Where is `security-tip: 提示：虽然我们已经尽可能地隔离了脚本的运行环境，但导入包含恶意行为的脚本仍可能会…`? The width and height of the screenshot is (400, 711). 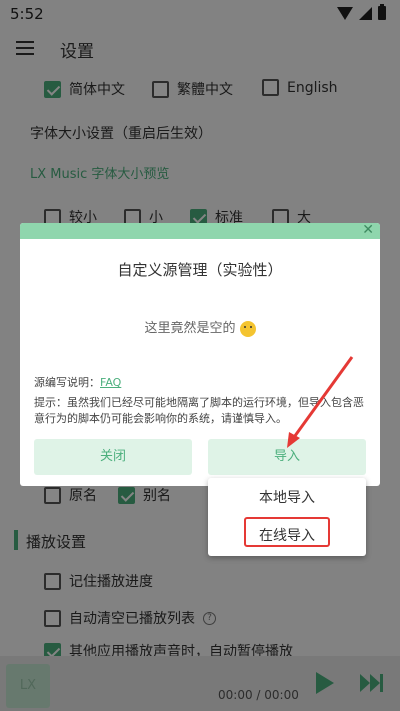 security-tip: 提示：虽然我们已经尽可能地隔离了脚本的运行环境，但导入包含恶意行为的脚本仍可能会… is located at coordinates (199, 410).